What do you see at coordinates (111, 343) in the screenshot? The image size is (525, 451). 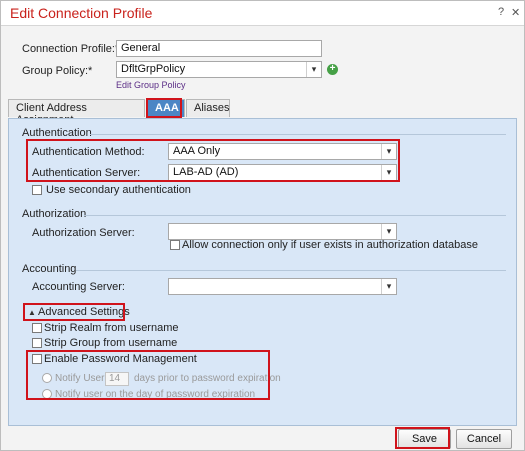 I see `strip-group-label: Strip Group from username` at bounding box center [111, 343].